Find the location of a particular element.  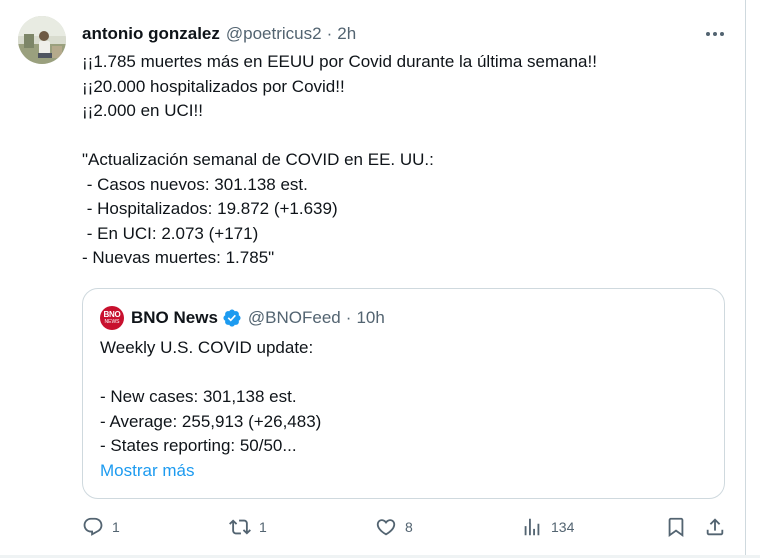

author-handle: @poetricus2 is located at coordinates (274, 34).